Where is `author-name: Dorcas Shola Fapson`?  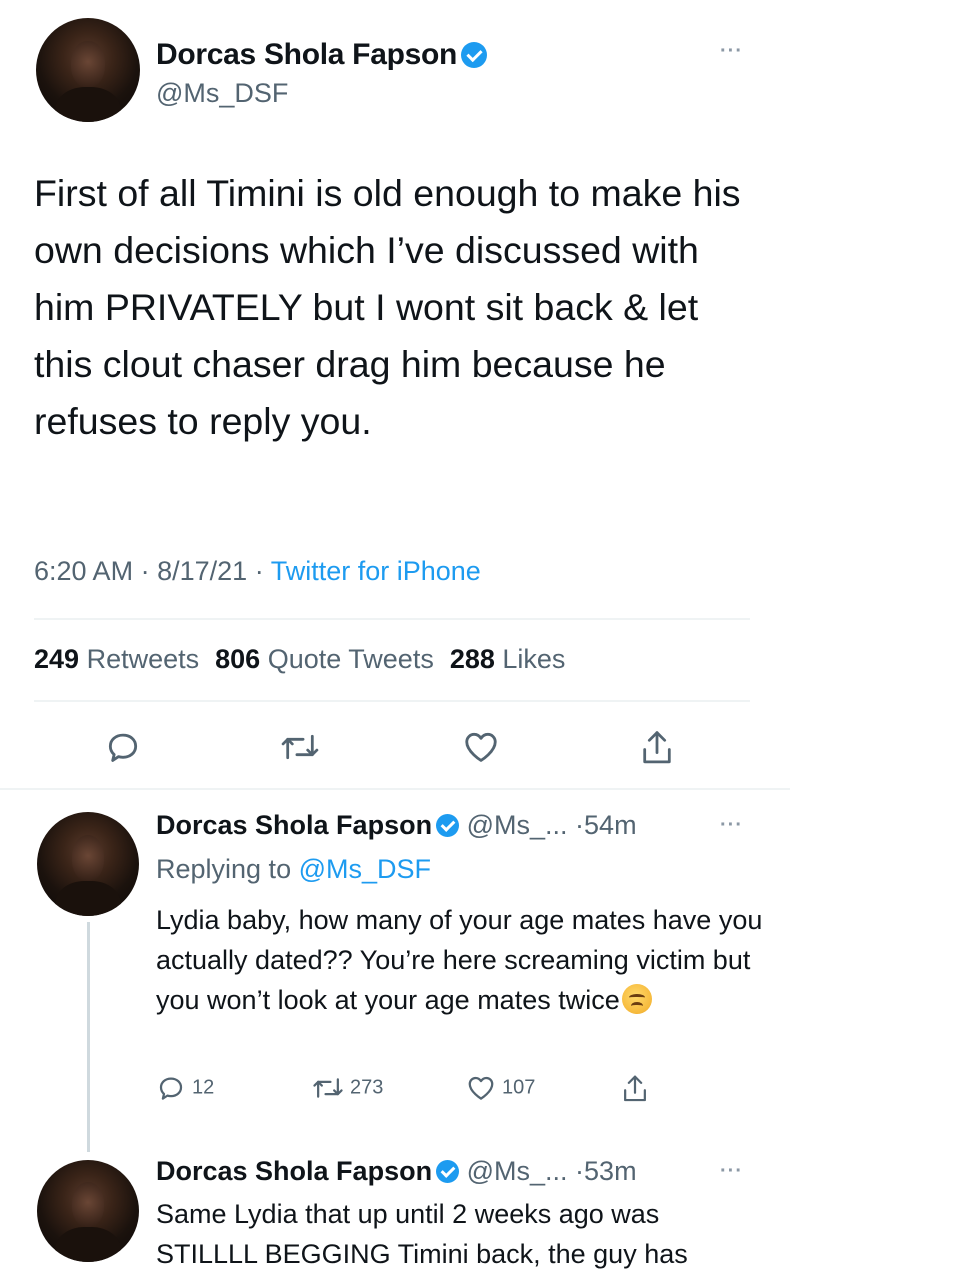 author-name: Dorcas Shola Fapson is located at coordinates (322, 55).